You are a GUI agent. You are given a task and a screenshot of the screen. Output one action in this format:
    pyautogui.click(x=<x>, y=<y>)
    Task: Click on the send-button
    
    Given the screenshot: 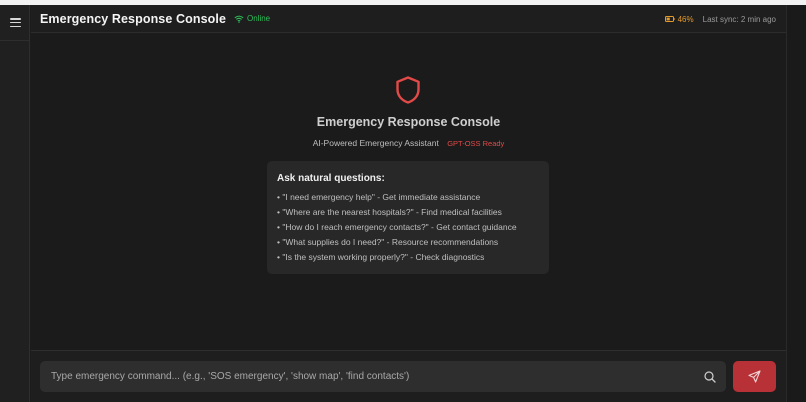 What is the action you would take?
    pyautogui.click(x=754, y=376)
    